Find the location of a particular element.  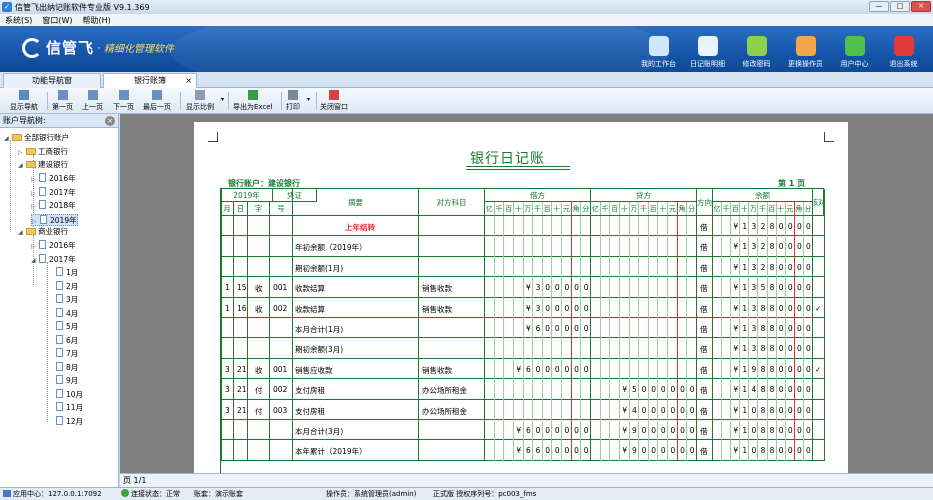

tree-label: 2019年 is located at coordinates (63, 220).